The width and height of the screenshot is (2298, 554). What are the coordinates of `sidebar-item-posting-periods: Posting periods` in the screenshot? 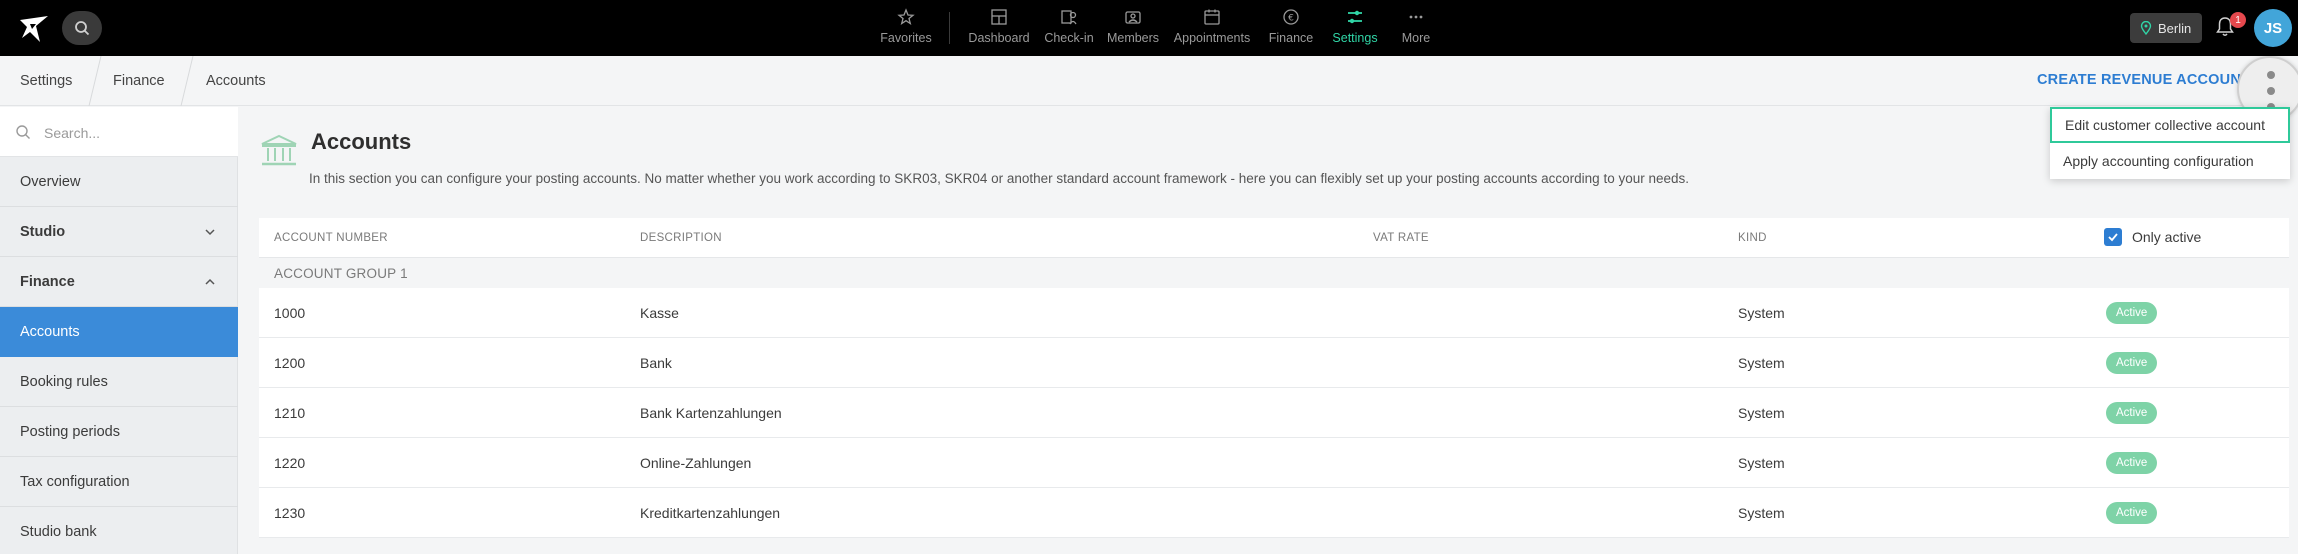 It's located at (119, 432).